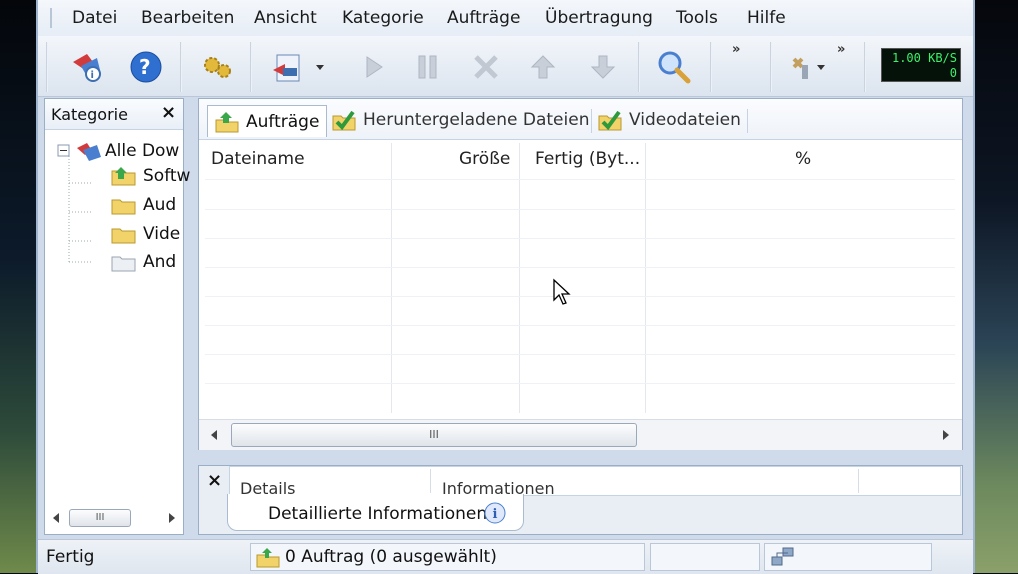 This screenshot has width=1018, height=574. I want to click on tree-item-all-downloads: Alle Dow, so click(118, 151).